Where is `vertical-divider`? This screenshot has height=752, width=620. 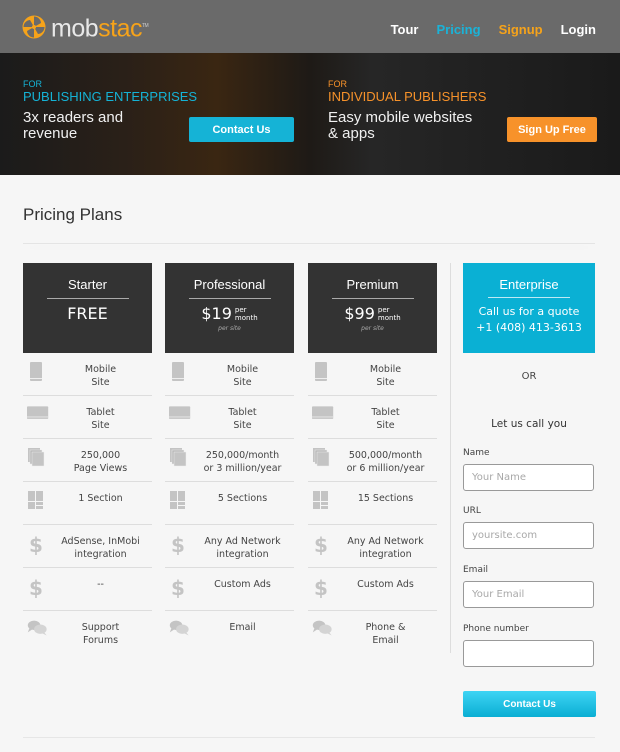 vertical-divider is located at coordinates (450, 458).